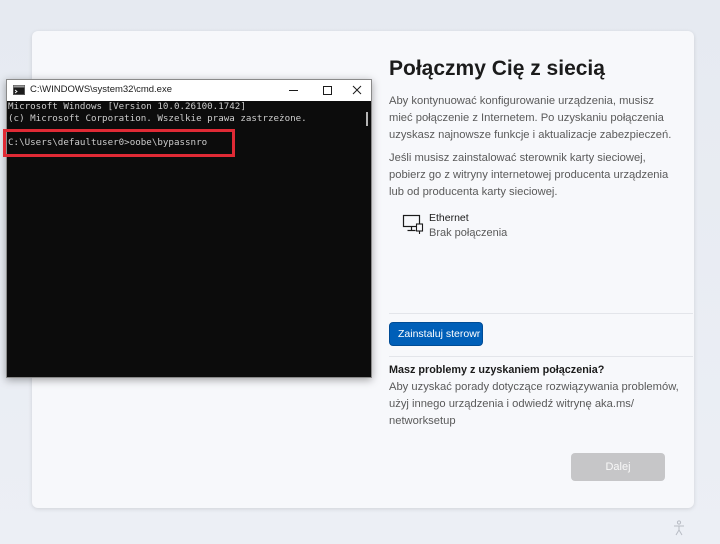  I want to click on console-command-line: C:\Users\defaultuser0>oobe\bypassnro, so click(108, 142).